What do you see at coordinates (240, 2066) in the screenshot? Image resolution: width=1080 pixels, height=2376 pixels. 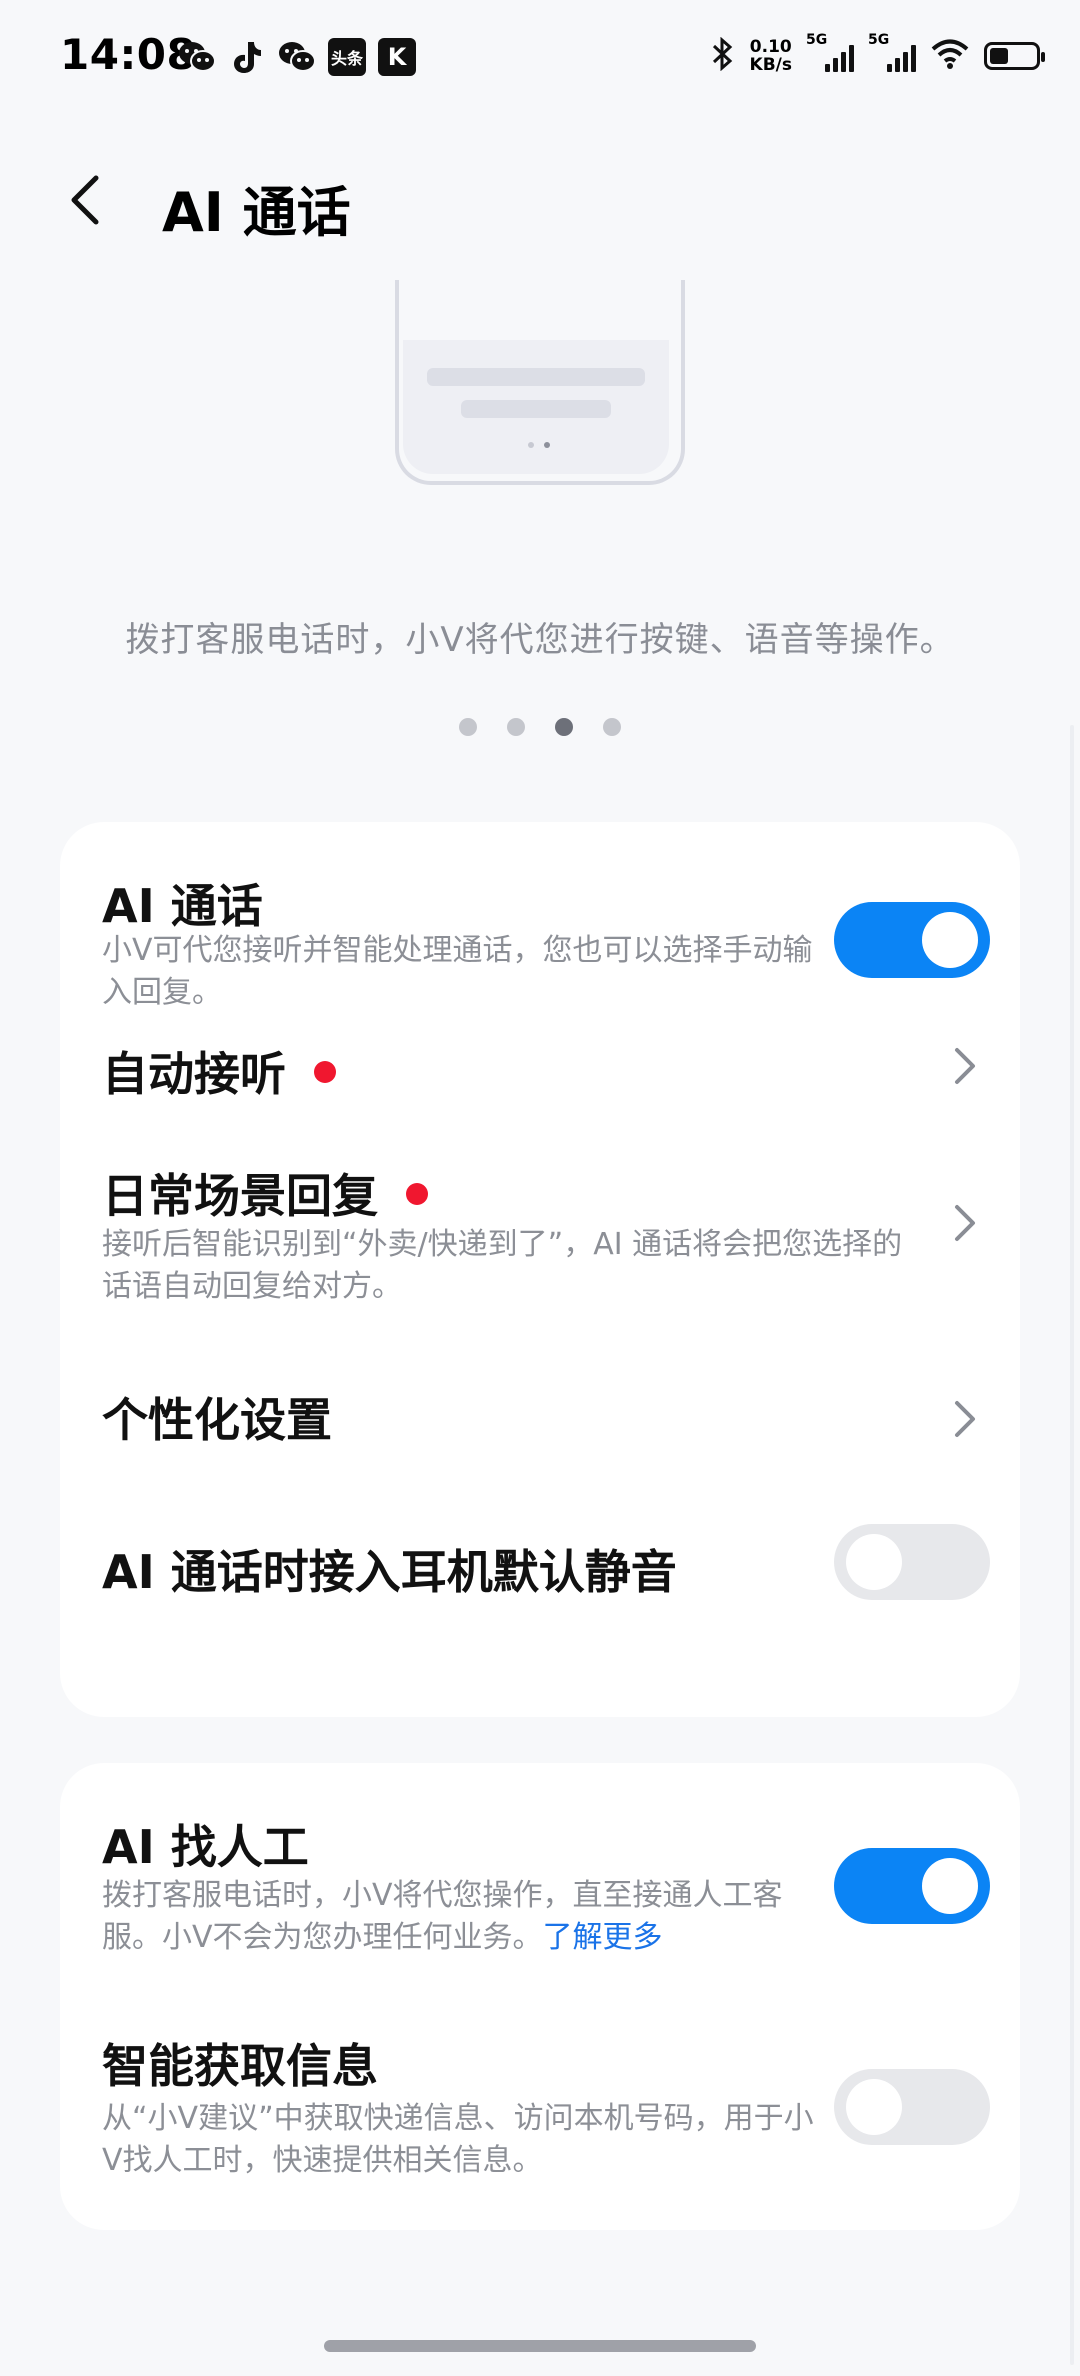 I see `setting-title: 智能获取信息` at bounding box center [240, 2066].